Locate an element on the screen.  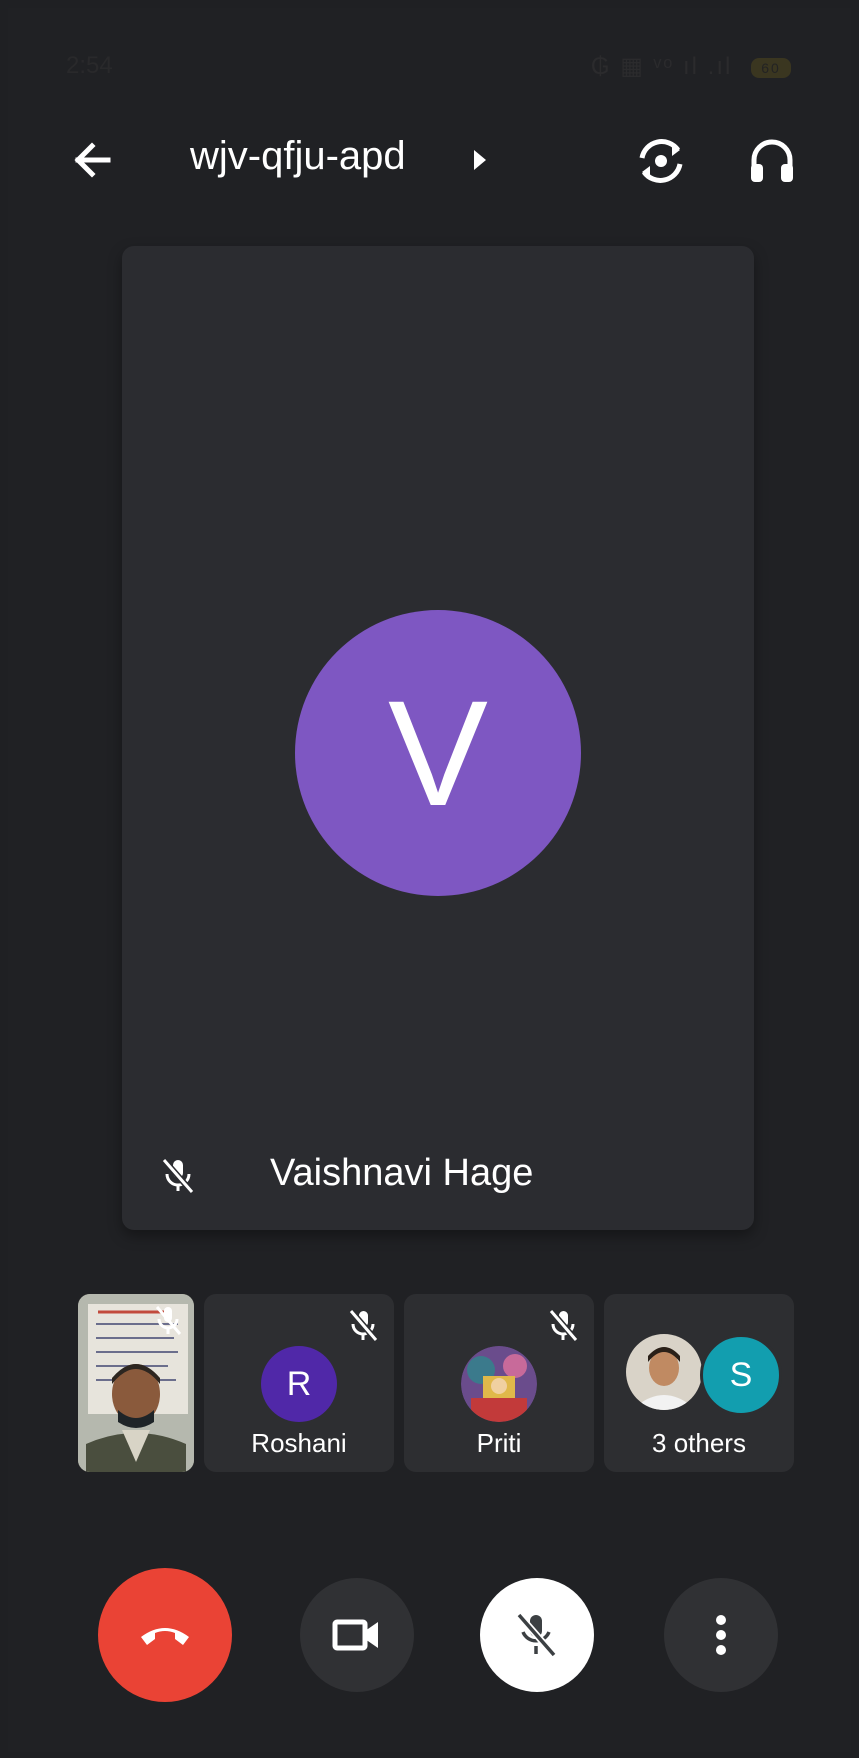
participant-tile-others: S 3 others is located at coordinates (699, 1383).